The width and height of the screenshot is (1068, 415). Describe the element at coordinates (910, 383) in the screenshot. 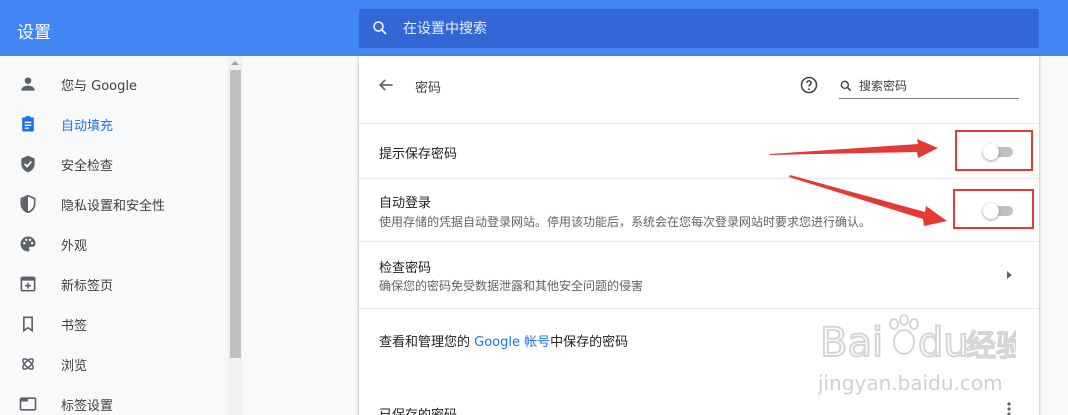

I see `svg-text: jingyan.baidu.com` at that location.